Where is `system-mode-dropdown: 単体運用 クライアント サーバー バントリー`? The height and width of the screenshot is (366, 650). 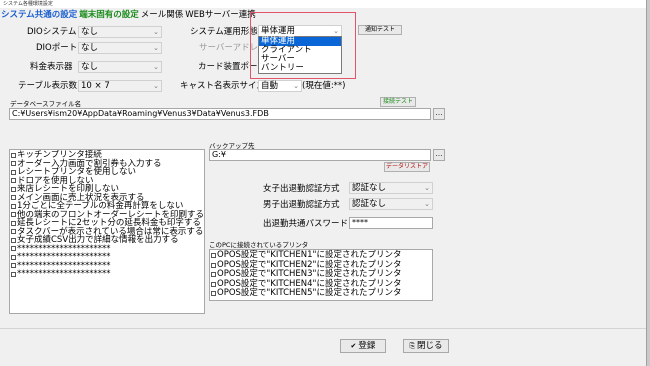
system-mode-dropdown: 単体運用 クライアント サーバー バントリー is located at coordinates (300, 55).